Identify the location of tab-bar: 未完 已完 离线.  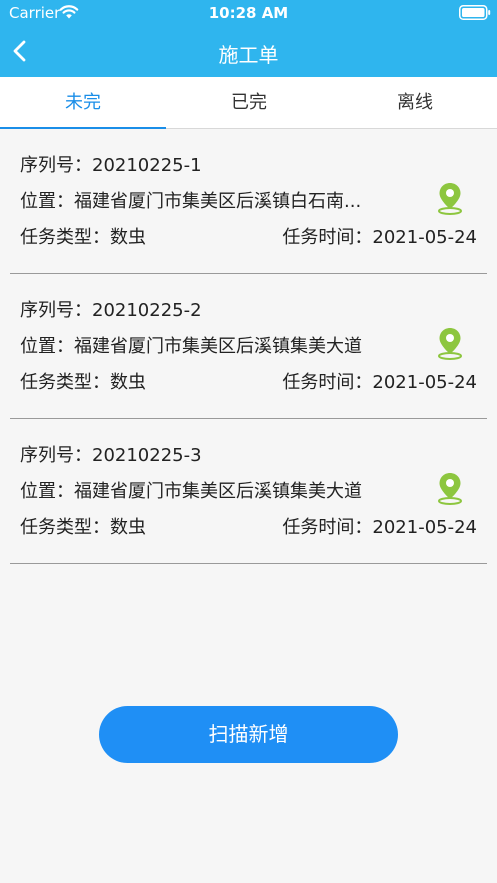
(248, 103).